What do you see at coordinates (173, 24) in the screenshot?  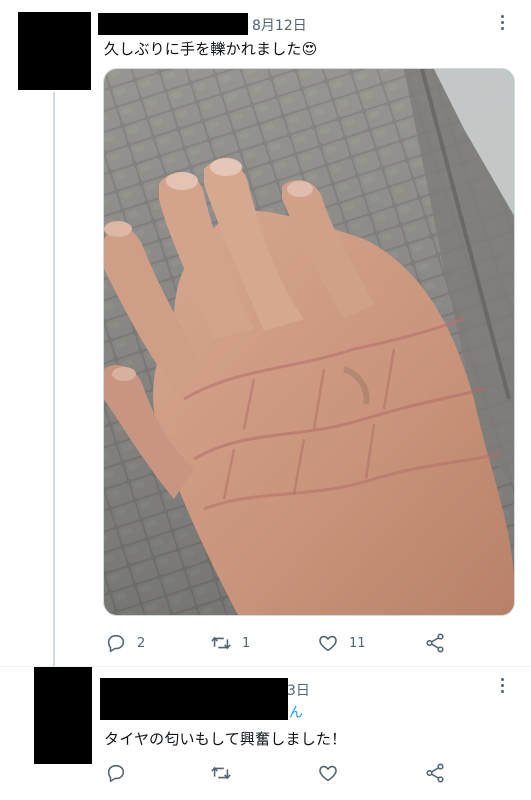 I see `redacted-username` at bounding box center [173, 24].